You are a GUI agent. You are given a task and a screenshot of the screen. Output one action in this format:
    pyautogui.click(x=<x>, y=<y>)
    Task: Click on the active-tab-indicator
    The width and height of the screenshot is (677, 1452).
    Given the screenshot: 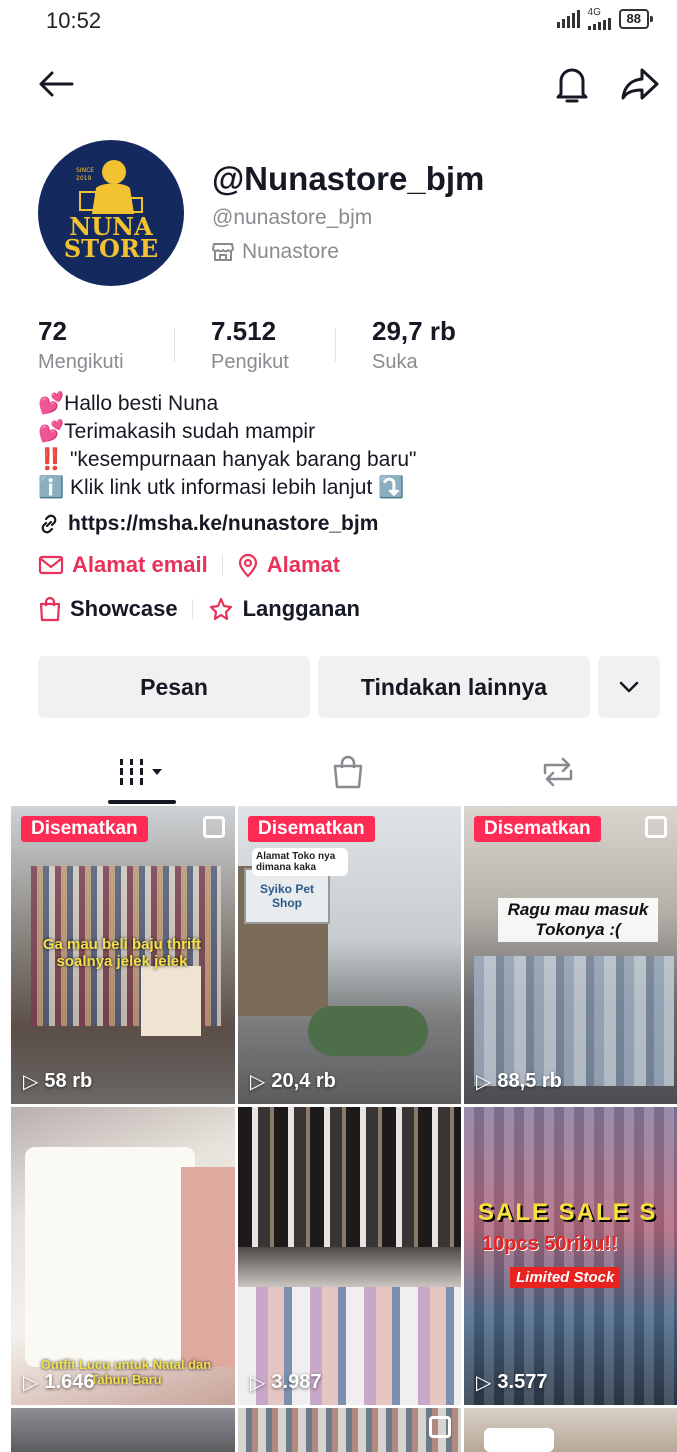 What is the action you would take?
    pyautogui.click(x=142, y=802)
    